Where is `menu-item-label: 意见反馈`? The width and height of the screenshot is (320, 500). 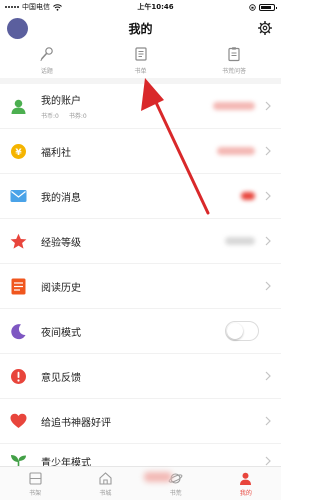 menu-item-label: 意见反馈 is located at coordinates (61, 378).